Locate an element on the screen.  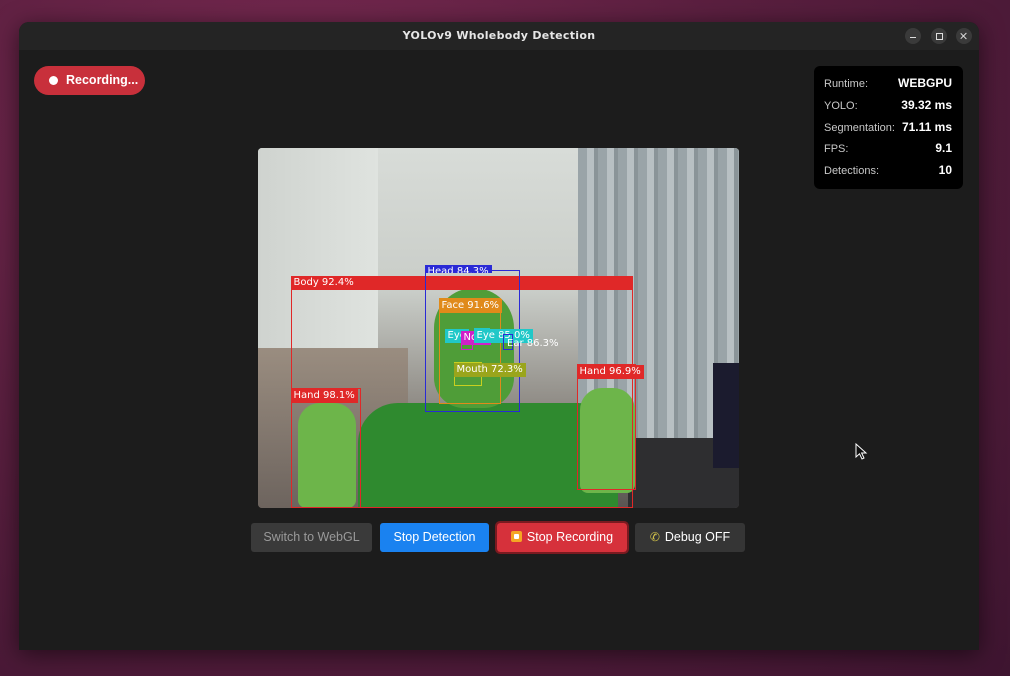
stat-row-fps: FPS: 9.1 is located at coordinates (888, 152).